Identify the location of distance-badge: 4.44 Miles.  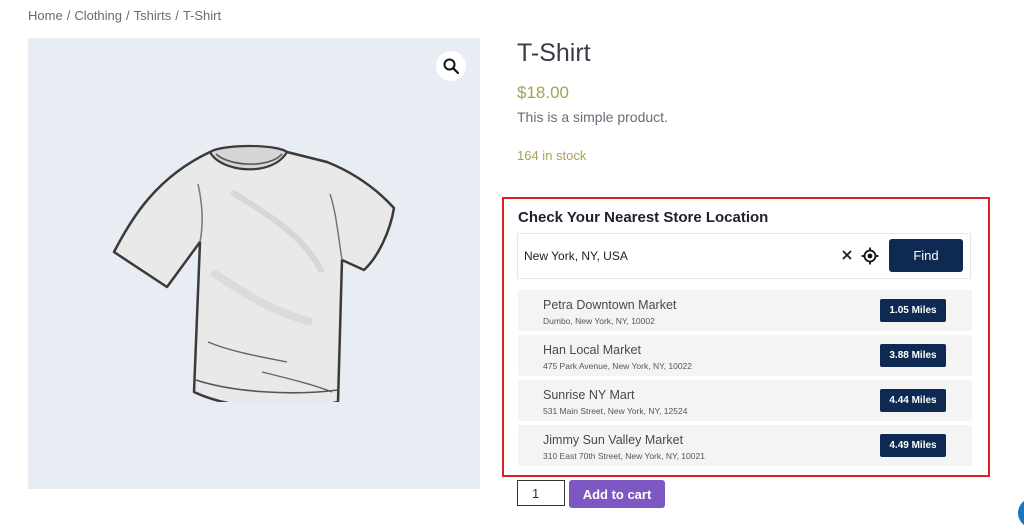
(913, 400).